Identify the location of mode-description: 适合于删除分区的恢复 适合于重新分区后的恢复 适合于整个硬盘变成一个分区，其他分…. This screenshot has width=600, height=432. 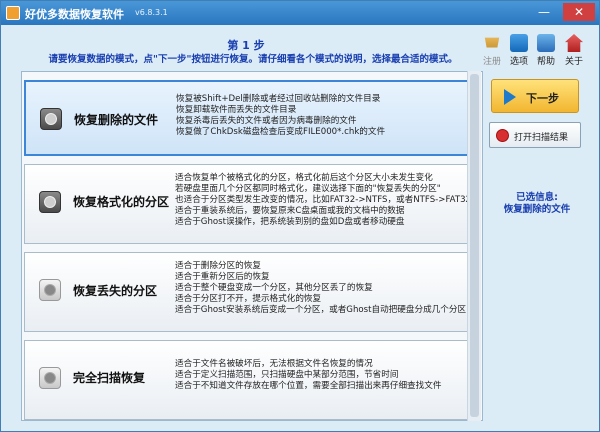
(320, 288).